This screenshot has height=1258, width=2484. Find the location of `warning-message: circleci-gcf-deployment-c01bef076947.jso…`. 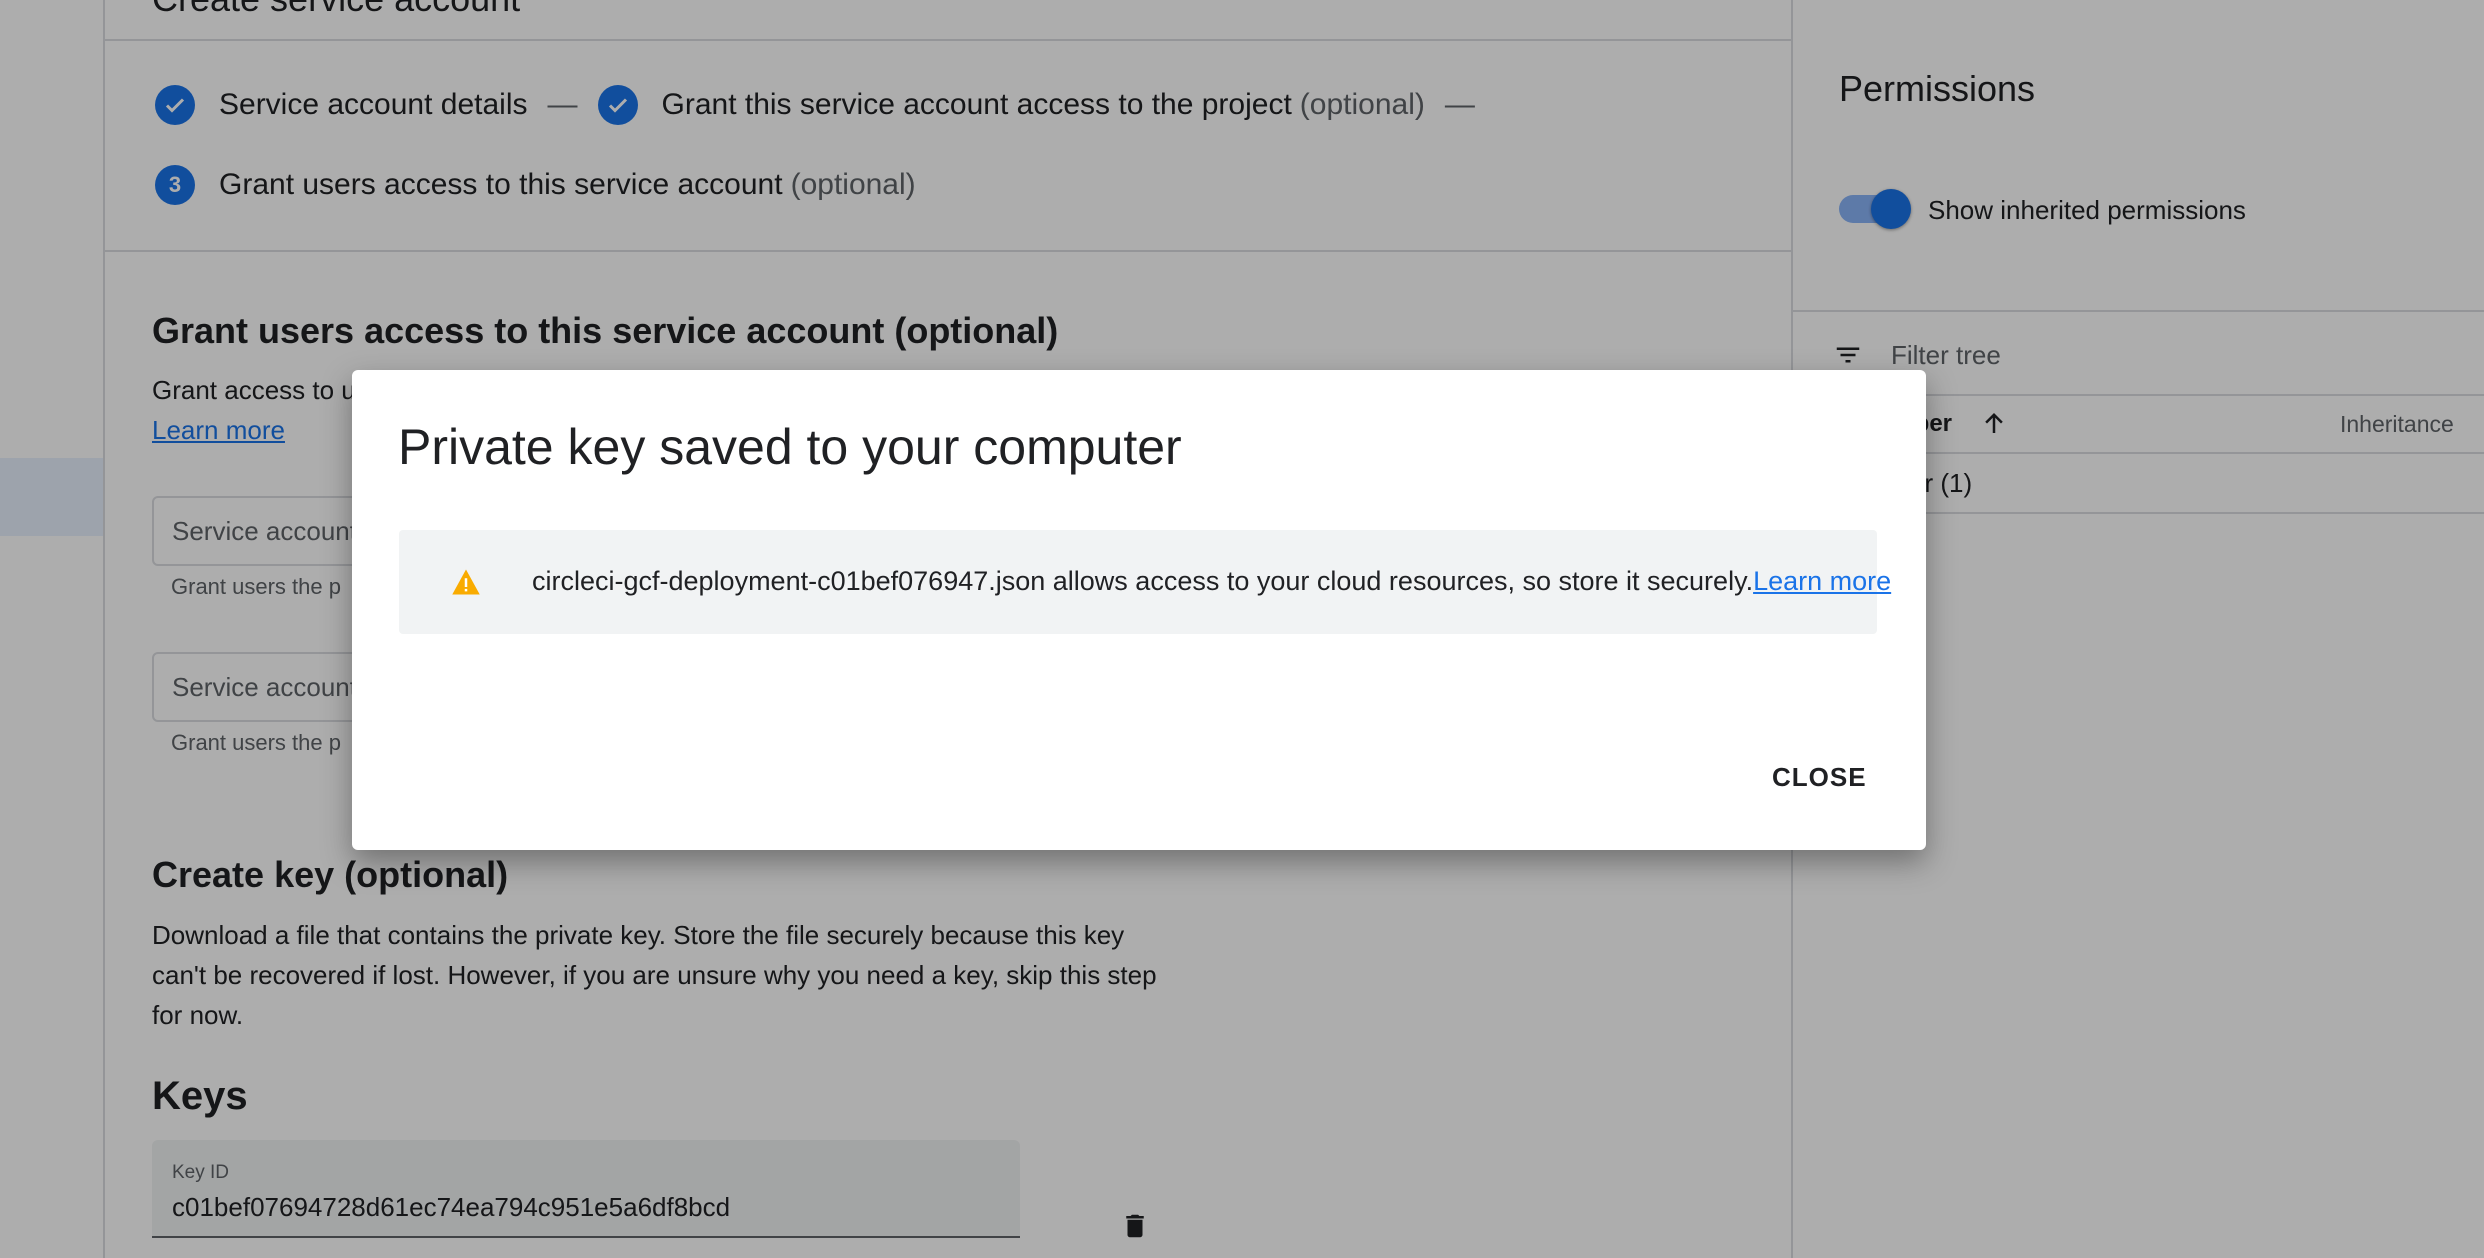

warning-message: circleci-gcf-deployment-c01bef076947.jso… is located at coordinates (1211, 581).